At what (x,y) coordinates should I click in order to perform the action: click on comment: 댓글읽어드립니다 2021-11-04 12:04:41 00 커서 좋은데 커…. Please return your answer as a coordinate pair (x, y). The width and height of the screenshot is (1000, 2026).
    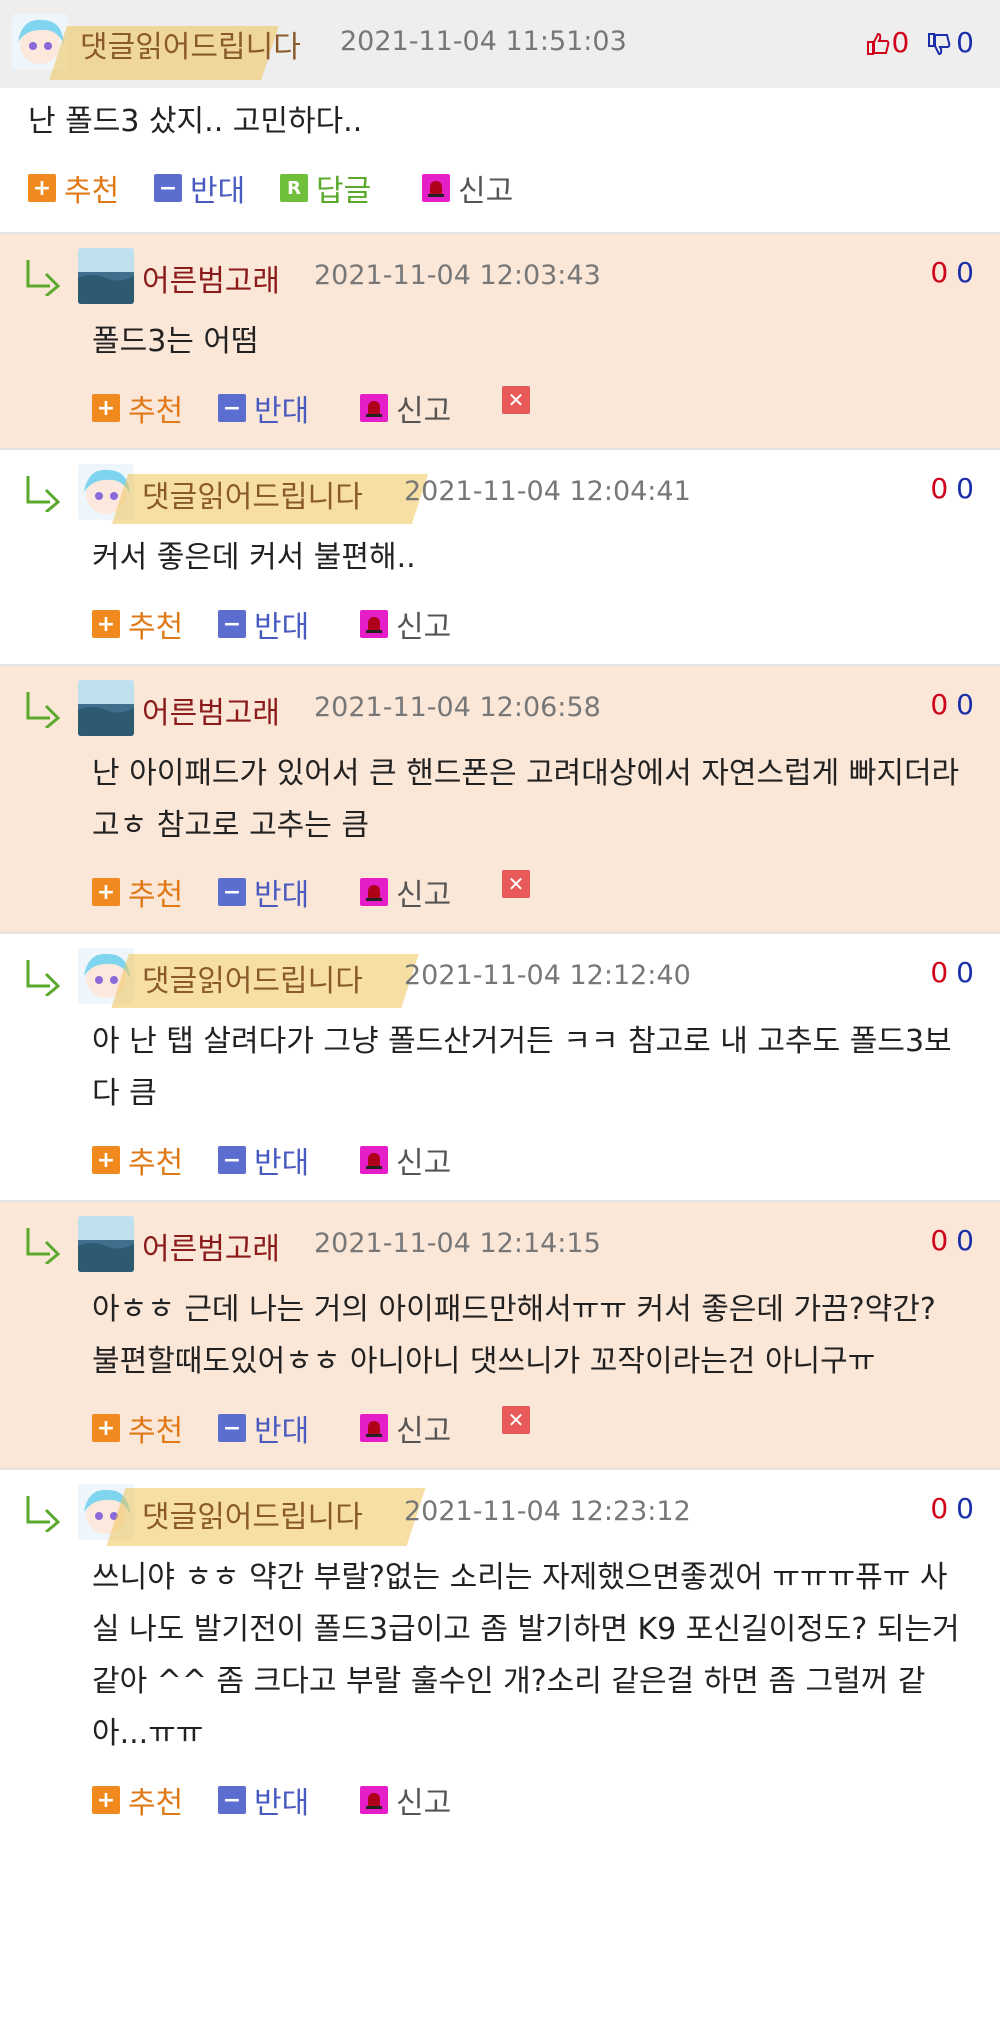
    Looking at the image, I should click on (500, 556).